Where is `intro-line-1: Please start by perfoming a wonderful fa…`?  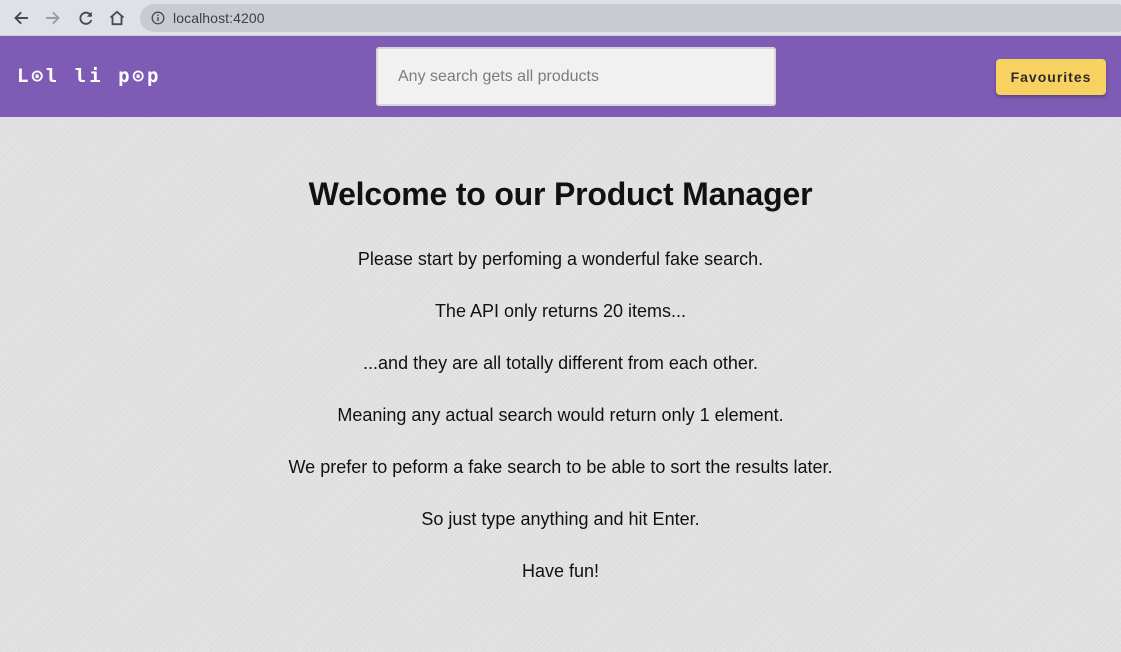
intro-line-1: Please start by perfoming a wonderful fa… is located at coordinates (560, 259).